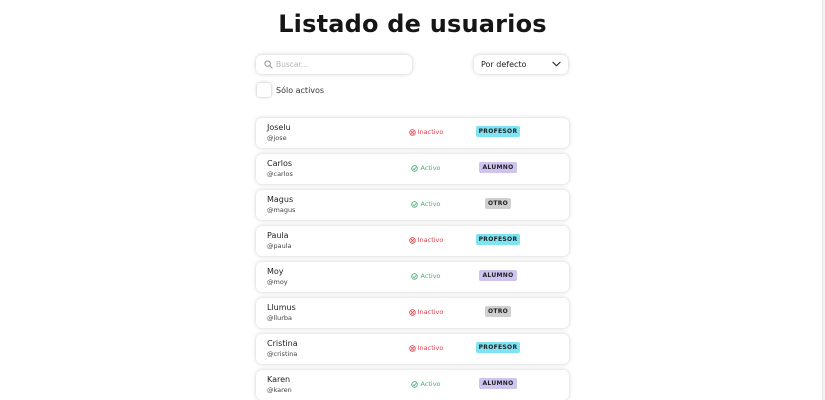 The width and height of the screenshot is (825, 400). I want to click on user-card: Llumus @llurba Inactivo OTRO, so click(412, 313).